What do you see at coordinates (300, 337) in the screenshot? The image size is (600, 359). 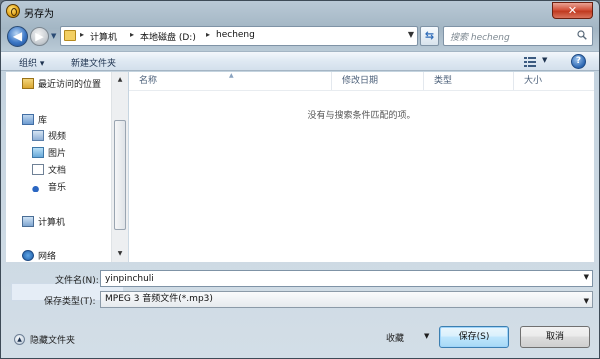 I see `dialog-footer: ▲ 隐藏文件夹 收藏 ▼ 保存(S) 取消` at bounding box center [300, 337].